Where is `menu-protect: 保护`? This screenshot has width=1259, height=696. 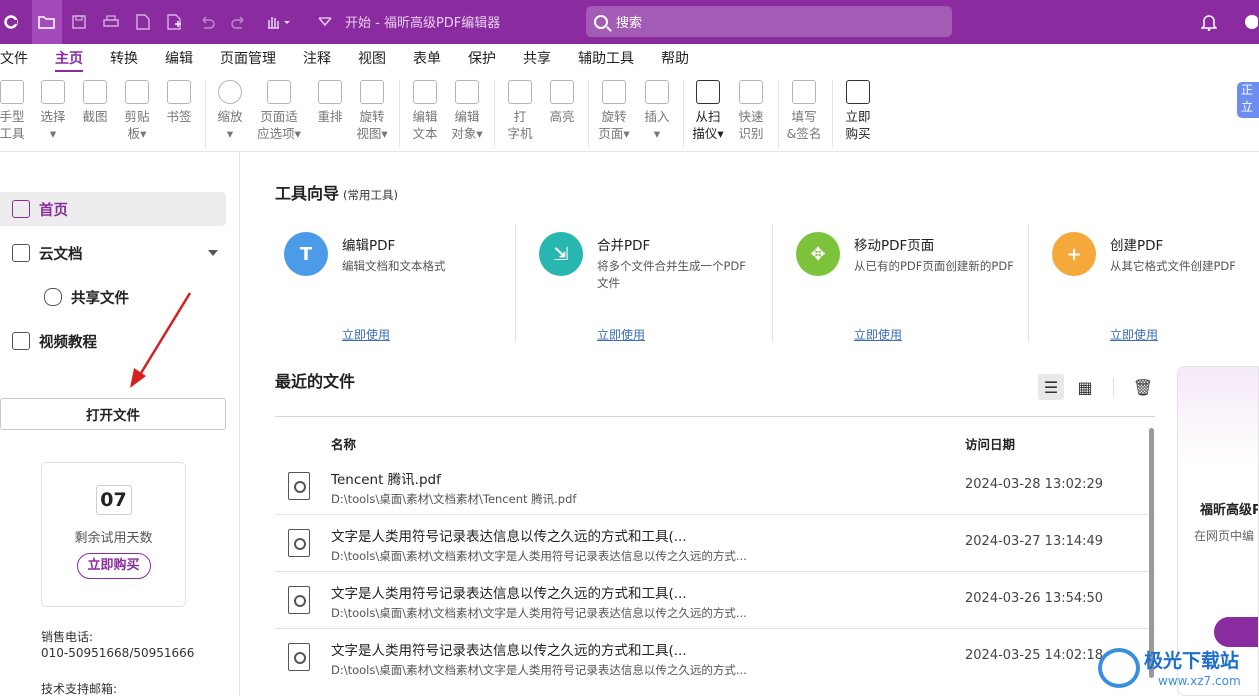
menu-protect: 保护 is located at coordinates (482, 59).